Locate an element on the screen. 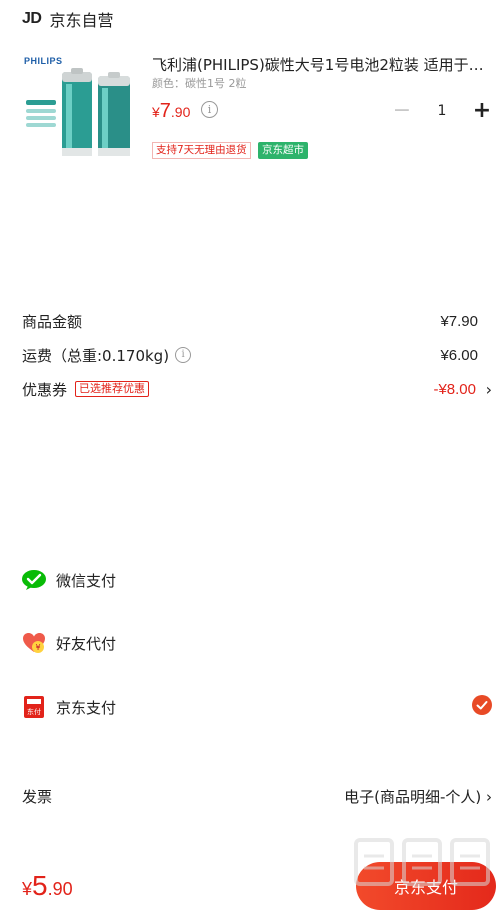 The image size is (500, 916). total-price: ¥5.90 is located at coordinates (47, 886).